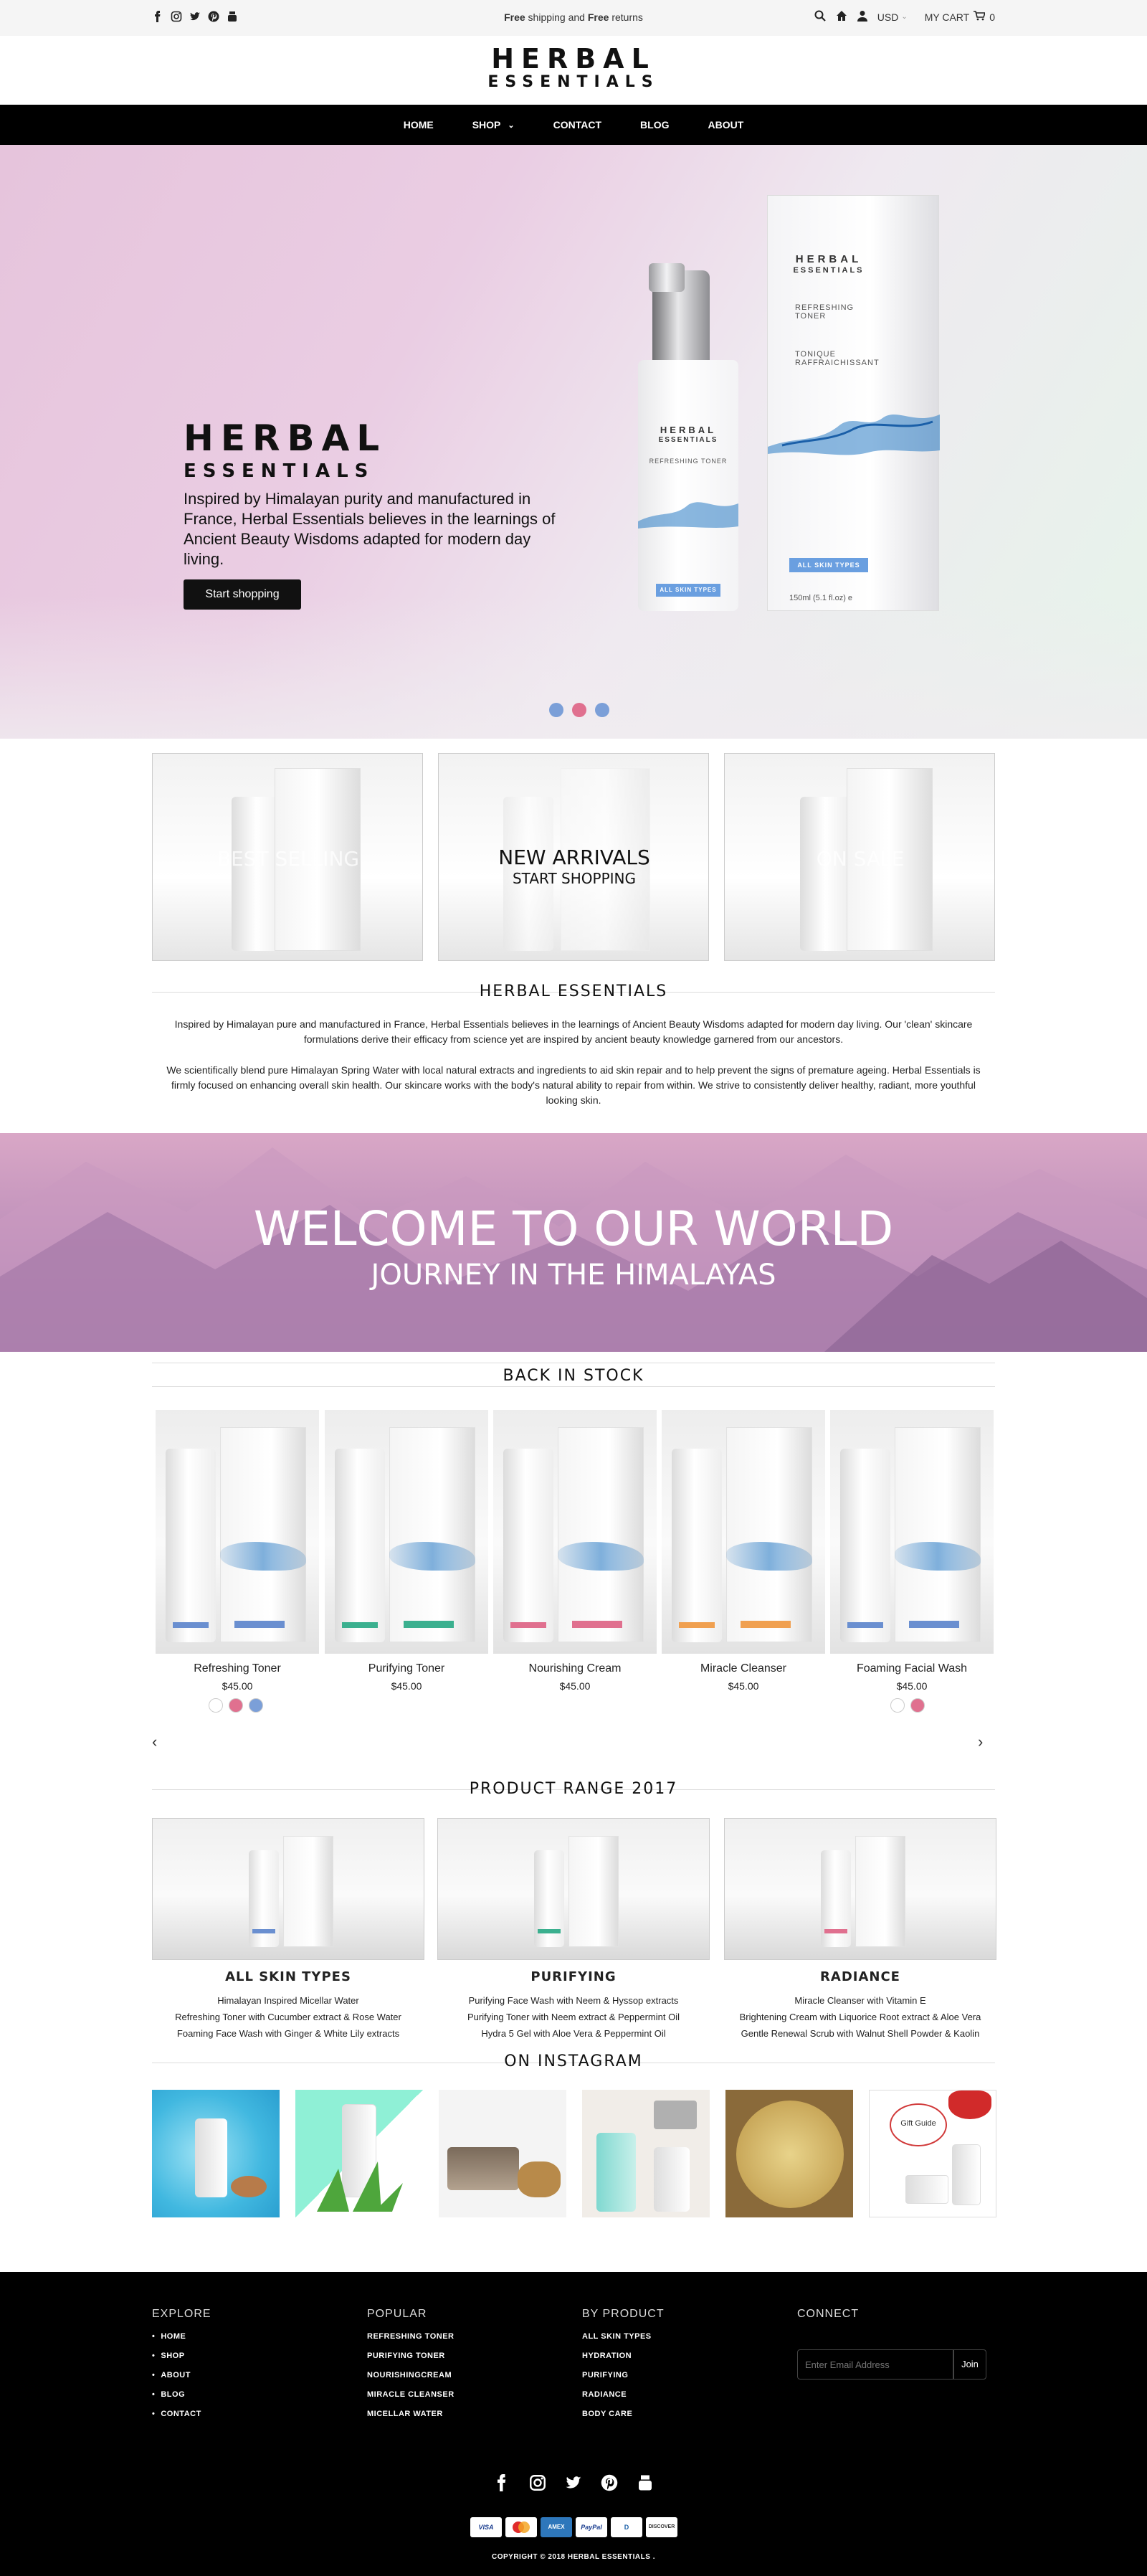 The image size is (1147, 2576). Describe the element at coordinates (654, 125) in the screenshot. I see `nav-item-blog: BLOG` at that location.